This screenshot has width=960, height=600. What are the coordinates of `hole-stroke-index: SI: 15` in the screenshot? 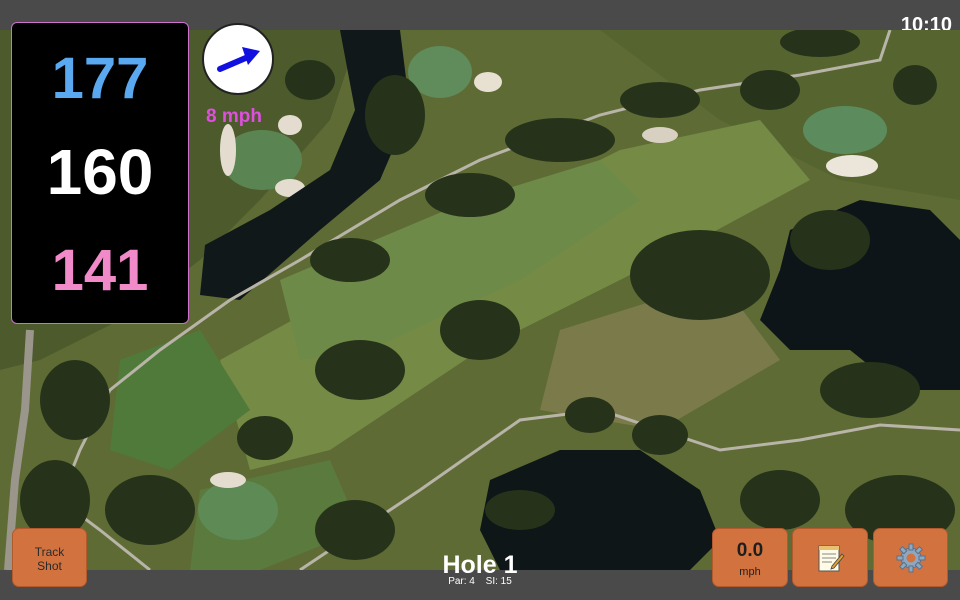 It's located at (498, 581).